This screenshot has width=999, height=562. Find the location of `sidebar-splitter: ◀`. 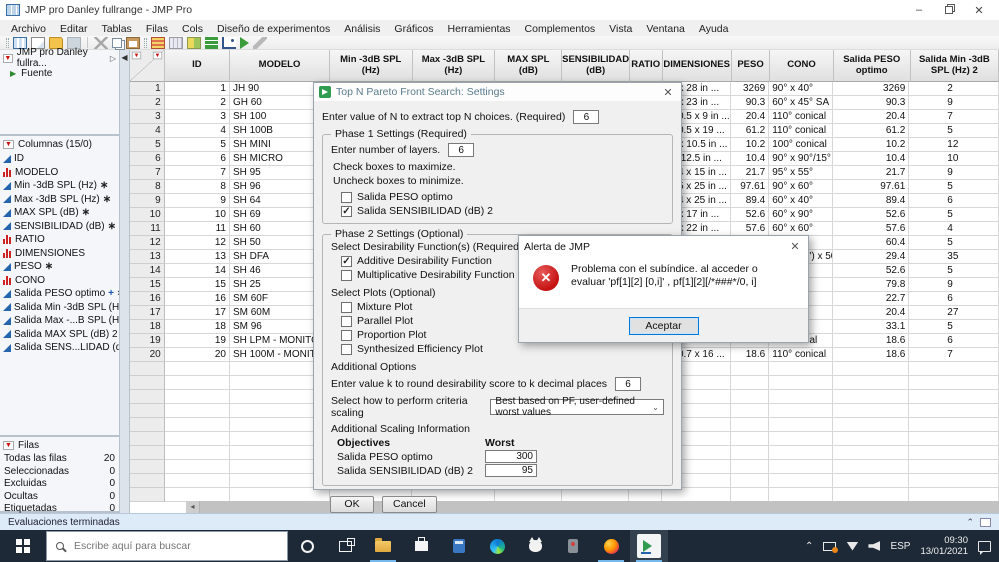

sidebar-splitter: ◀ is located at coordinates (125, 281).